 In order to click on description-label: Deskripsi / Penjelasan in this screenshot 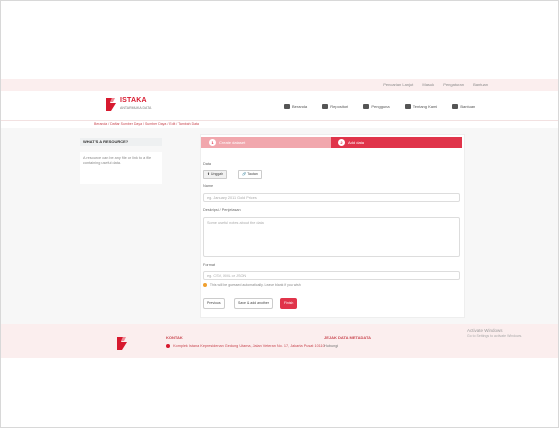, I will do `click(222, 210)`.